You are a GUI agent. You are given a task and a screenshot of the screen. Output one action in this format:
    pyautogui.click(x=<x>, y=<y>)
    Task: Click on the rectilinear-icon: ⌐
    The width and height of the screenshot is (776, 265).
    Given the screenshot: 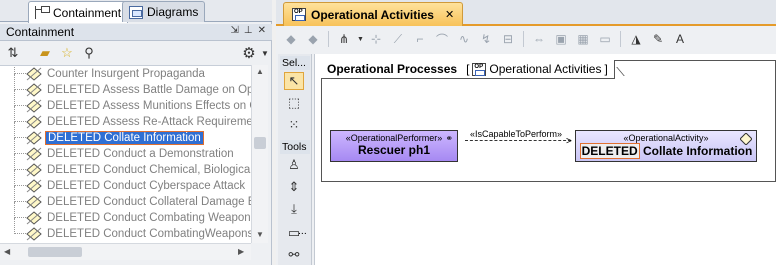 What is the action you would take?
    pyautogui.click(x=420, y=39)
    